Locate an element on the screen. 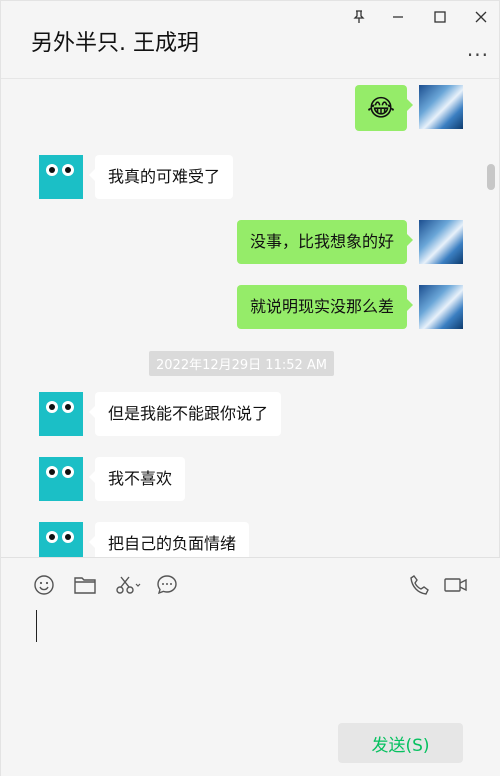  scrollbar-thumb is located at coordinates (491, 177).